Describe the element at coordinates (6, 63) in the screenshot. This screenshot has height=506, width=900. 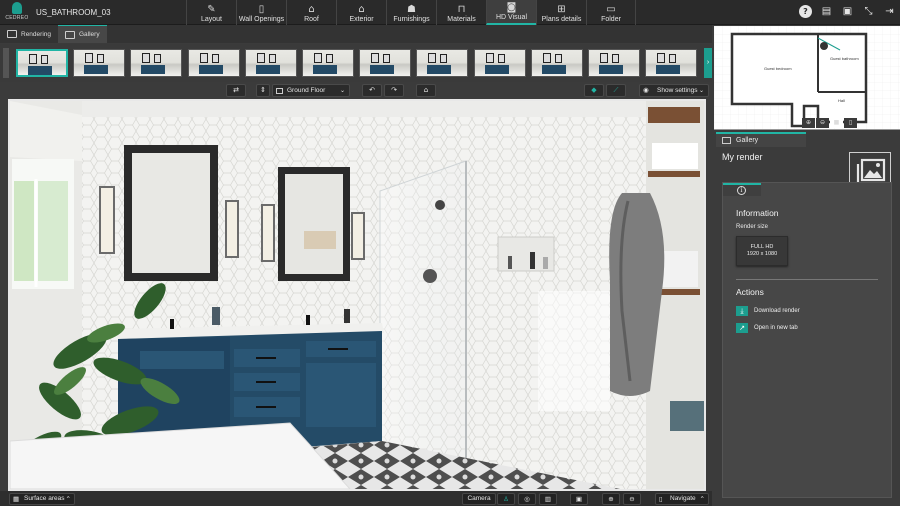
I see `scroll-left-arrow` at that location.